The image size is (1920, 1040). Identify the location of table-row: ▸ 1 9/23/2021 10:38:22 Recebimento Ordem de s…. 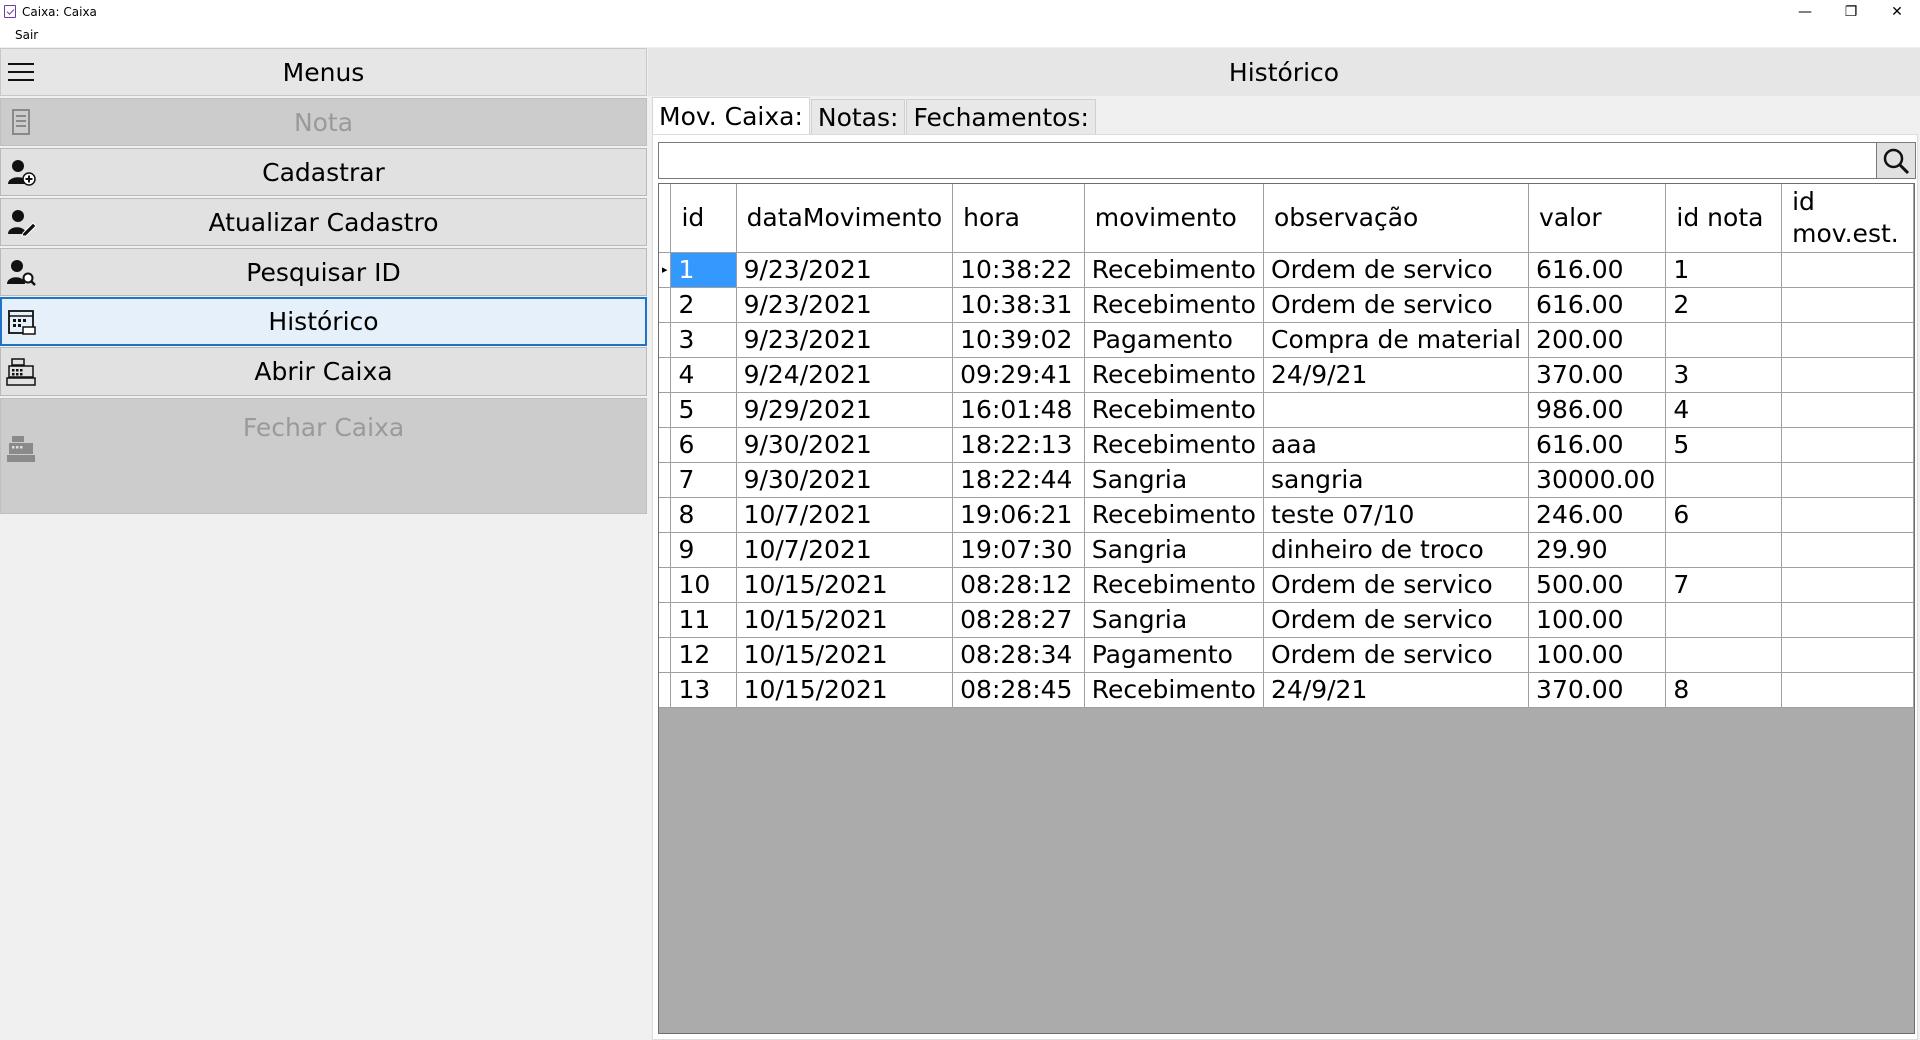
(1286, 270).